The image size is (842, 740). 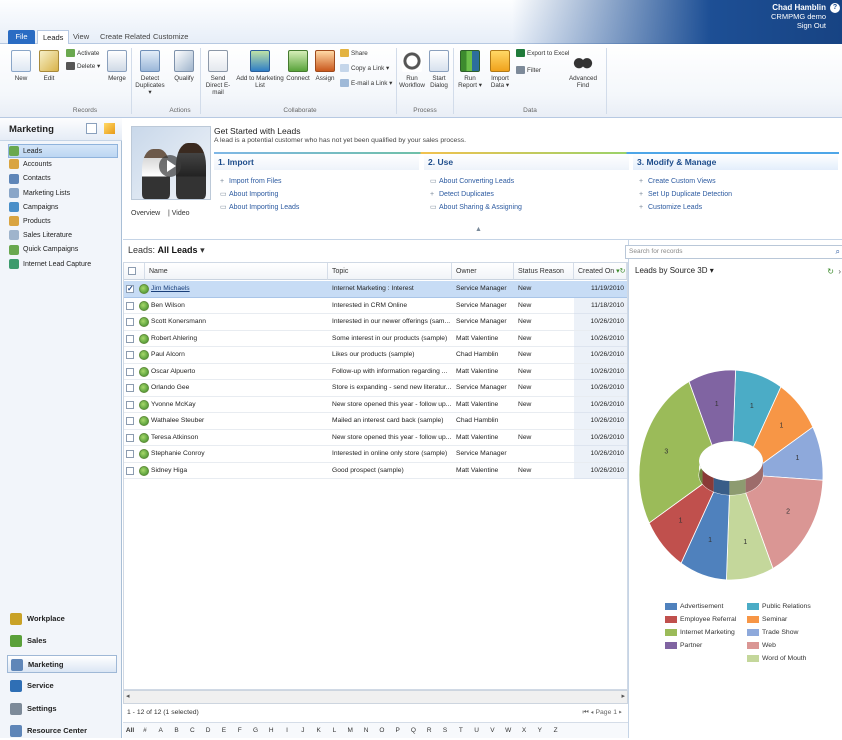 What do you see at coordinates (64, 179) in the screenshot?
I see `sidebar-item-contacts: Contacts` at bounding box center [64, 179].